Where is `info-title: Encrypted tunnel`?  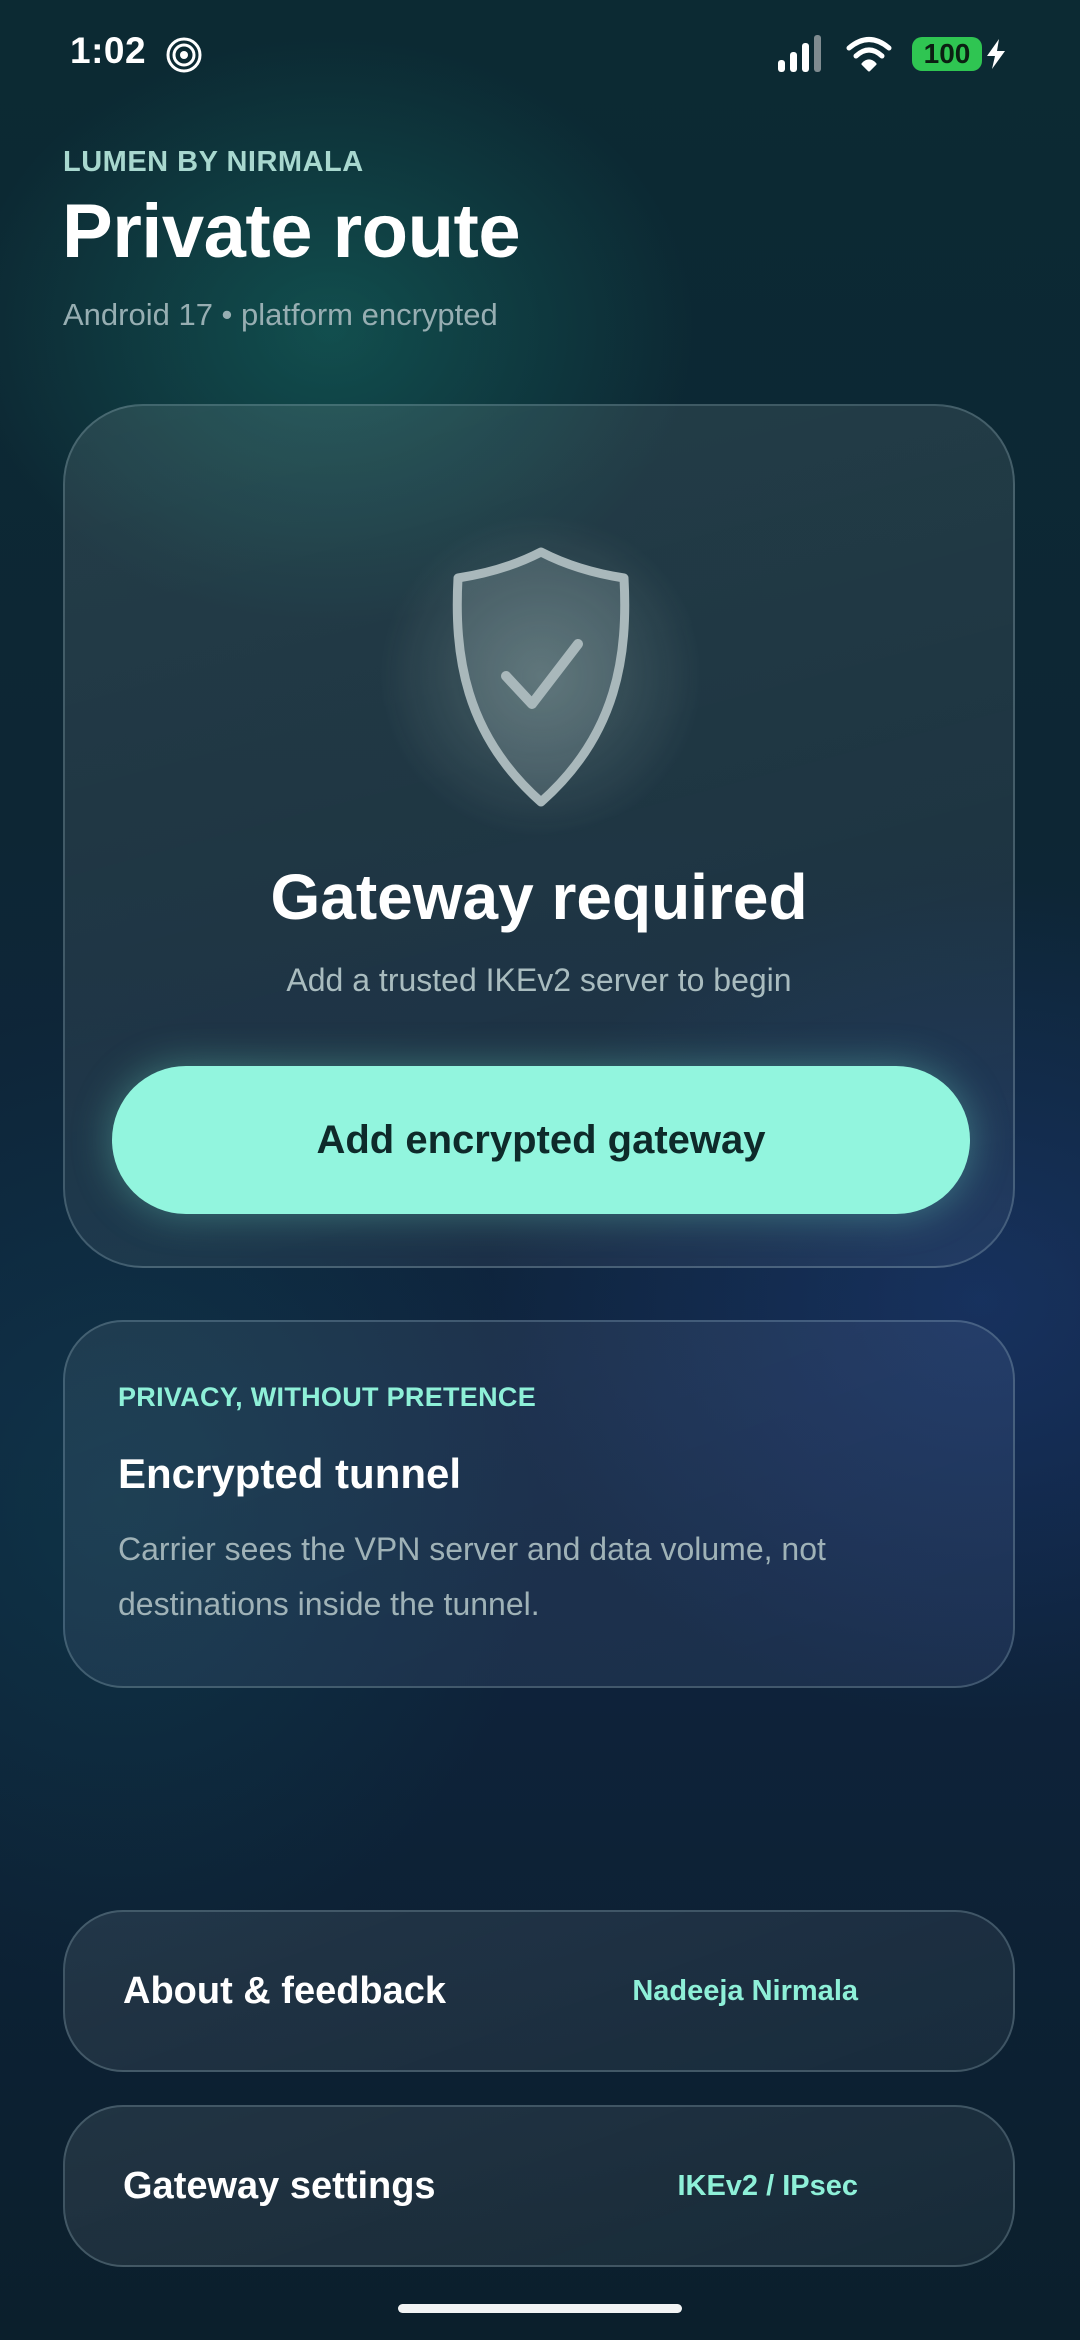
info-title: Encrypted tunnel is located at coordinates (290, 1473).